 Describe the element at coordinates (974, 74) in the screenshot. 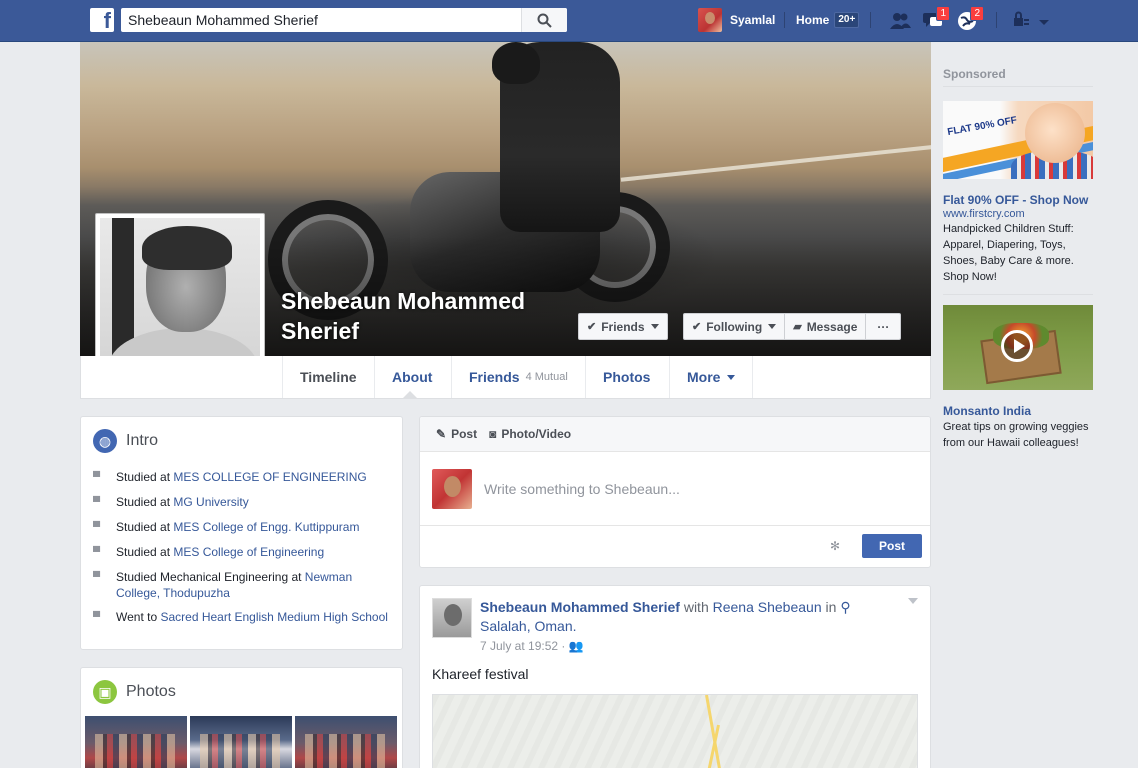

I see `sponsored-heading: Sponsored` at that location.